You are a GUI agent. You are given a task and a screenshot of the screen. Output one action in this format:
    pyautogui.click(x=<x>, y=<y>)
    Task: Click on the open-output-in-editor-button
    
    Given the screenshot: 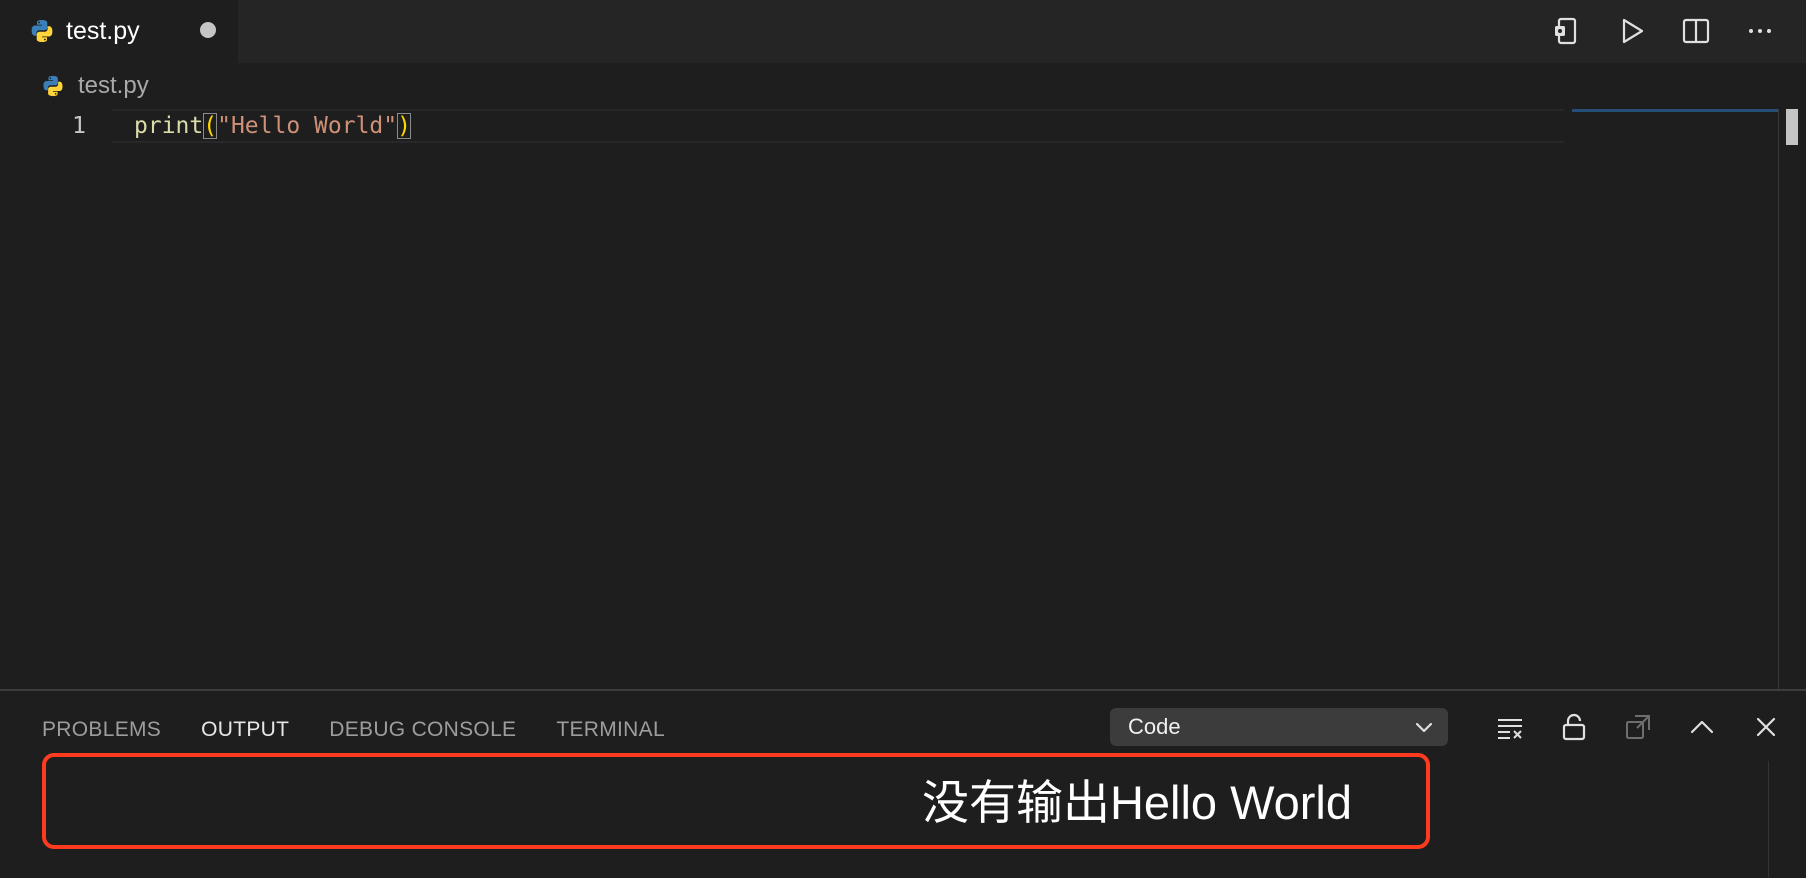 What is the action you would take?
    pyautogui.click(x=1638, y=727)
    